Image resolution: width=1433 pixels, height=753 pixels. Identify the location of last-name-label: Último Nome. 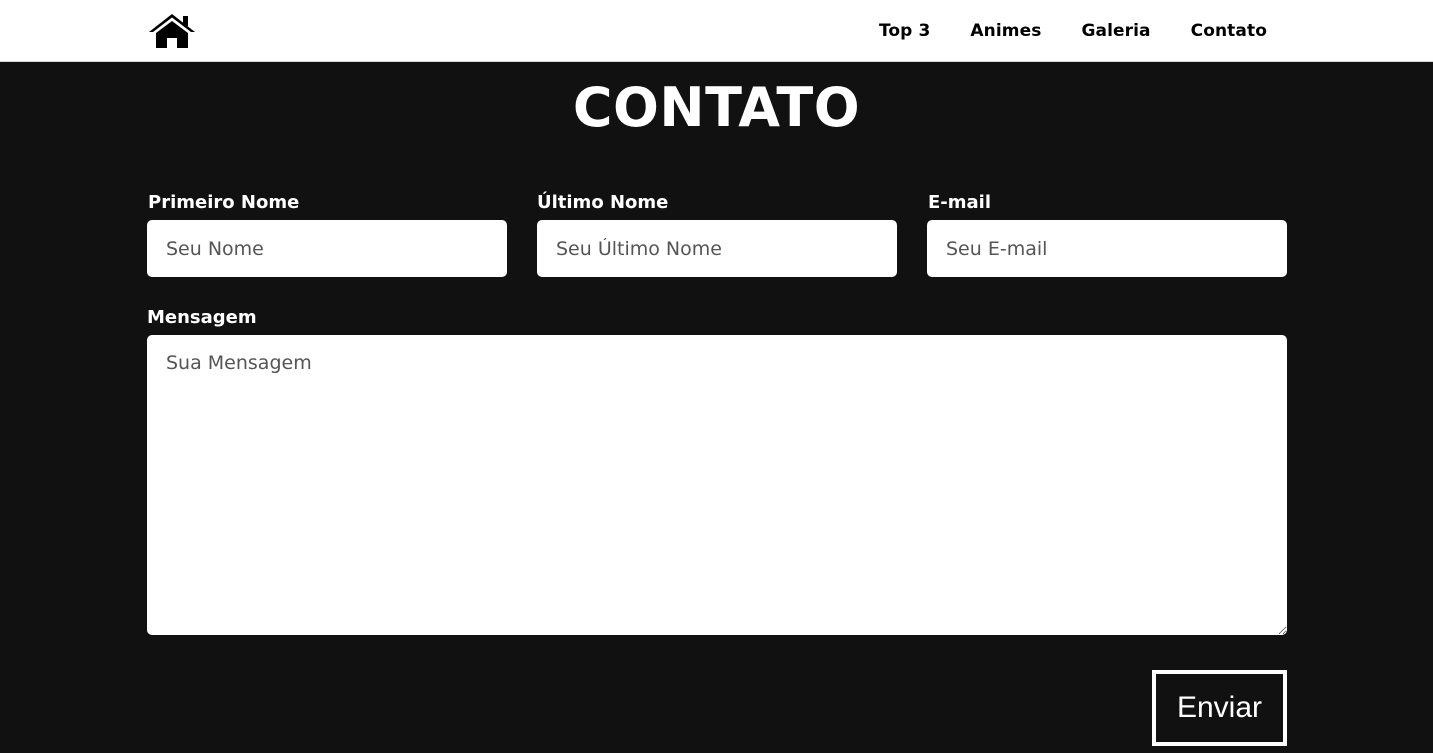
(603, 202).